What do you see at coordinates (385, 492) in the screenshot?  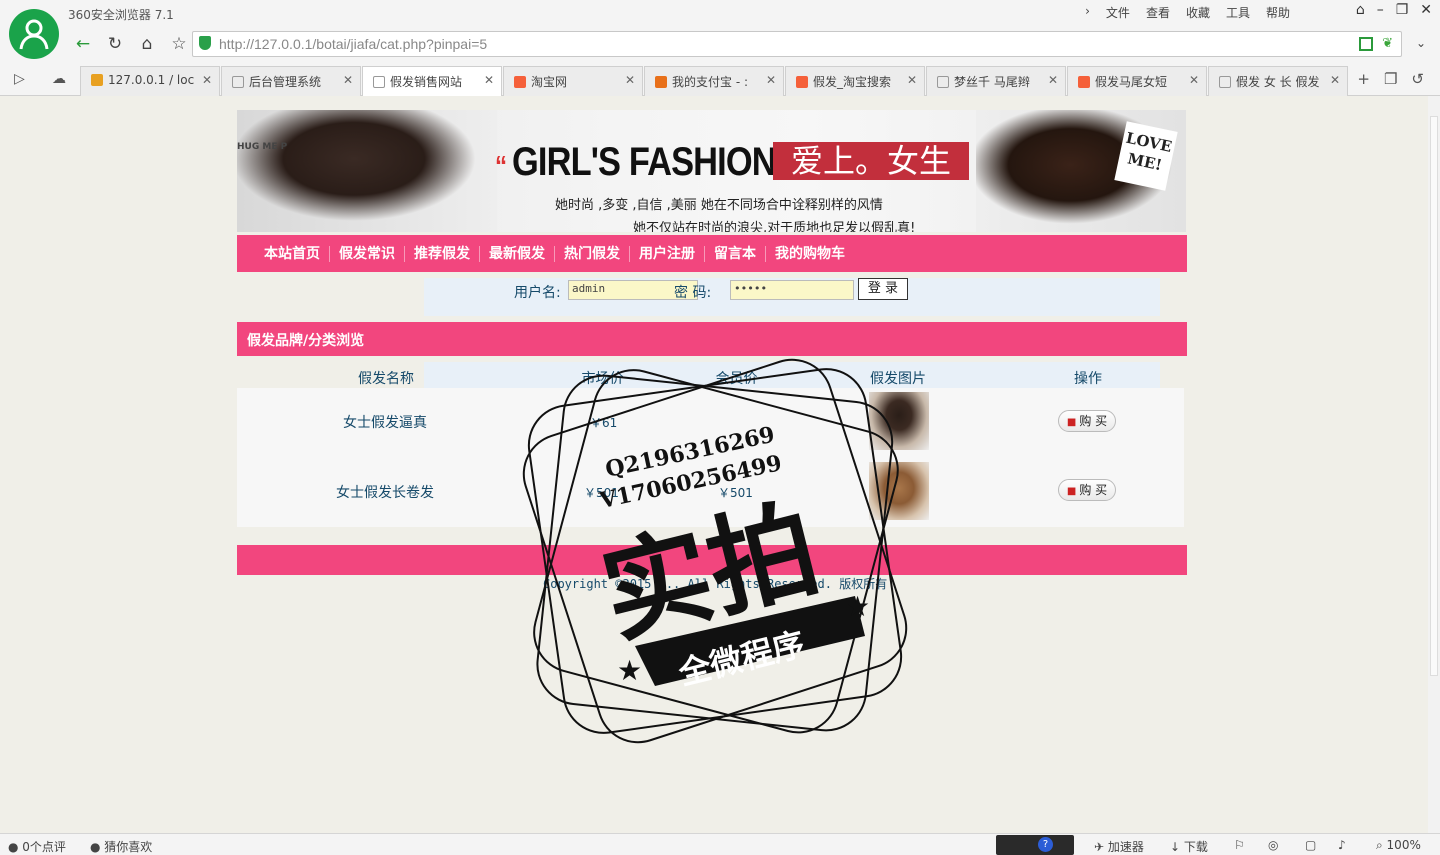 I see `product-name-link: 女士假发长卷发` at bounding box center [385, 492].